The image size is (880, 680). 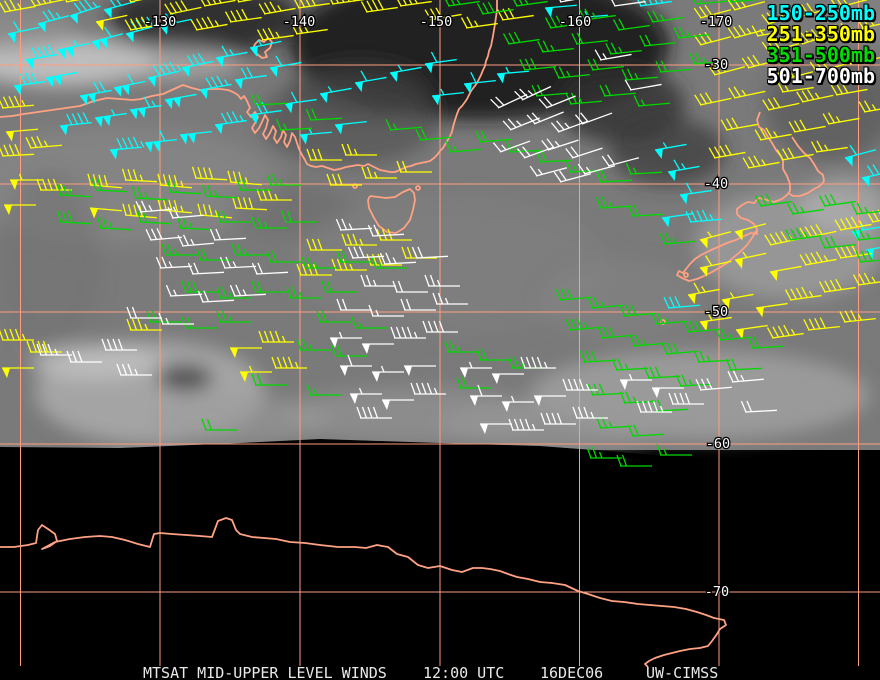 I want to click on latitude-label: -30, so click(x=716, y=65).